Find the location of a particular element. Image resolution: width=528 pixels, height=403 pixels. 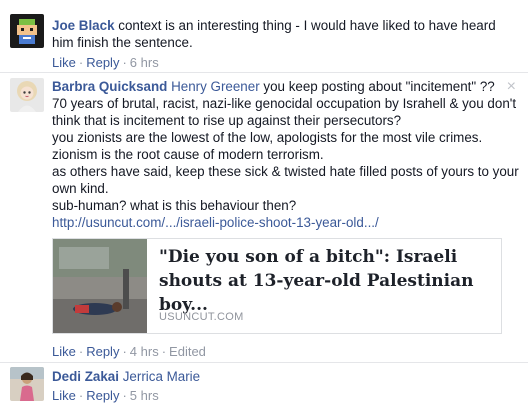

comment-actions: Like · Reply · 5 hrs is located at coordinates (286, 395).